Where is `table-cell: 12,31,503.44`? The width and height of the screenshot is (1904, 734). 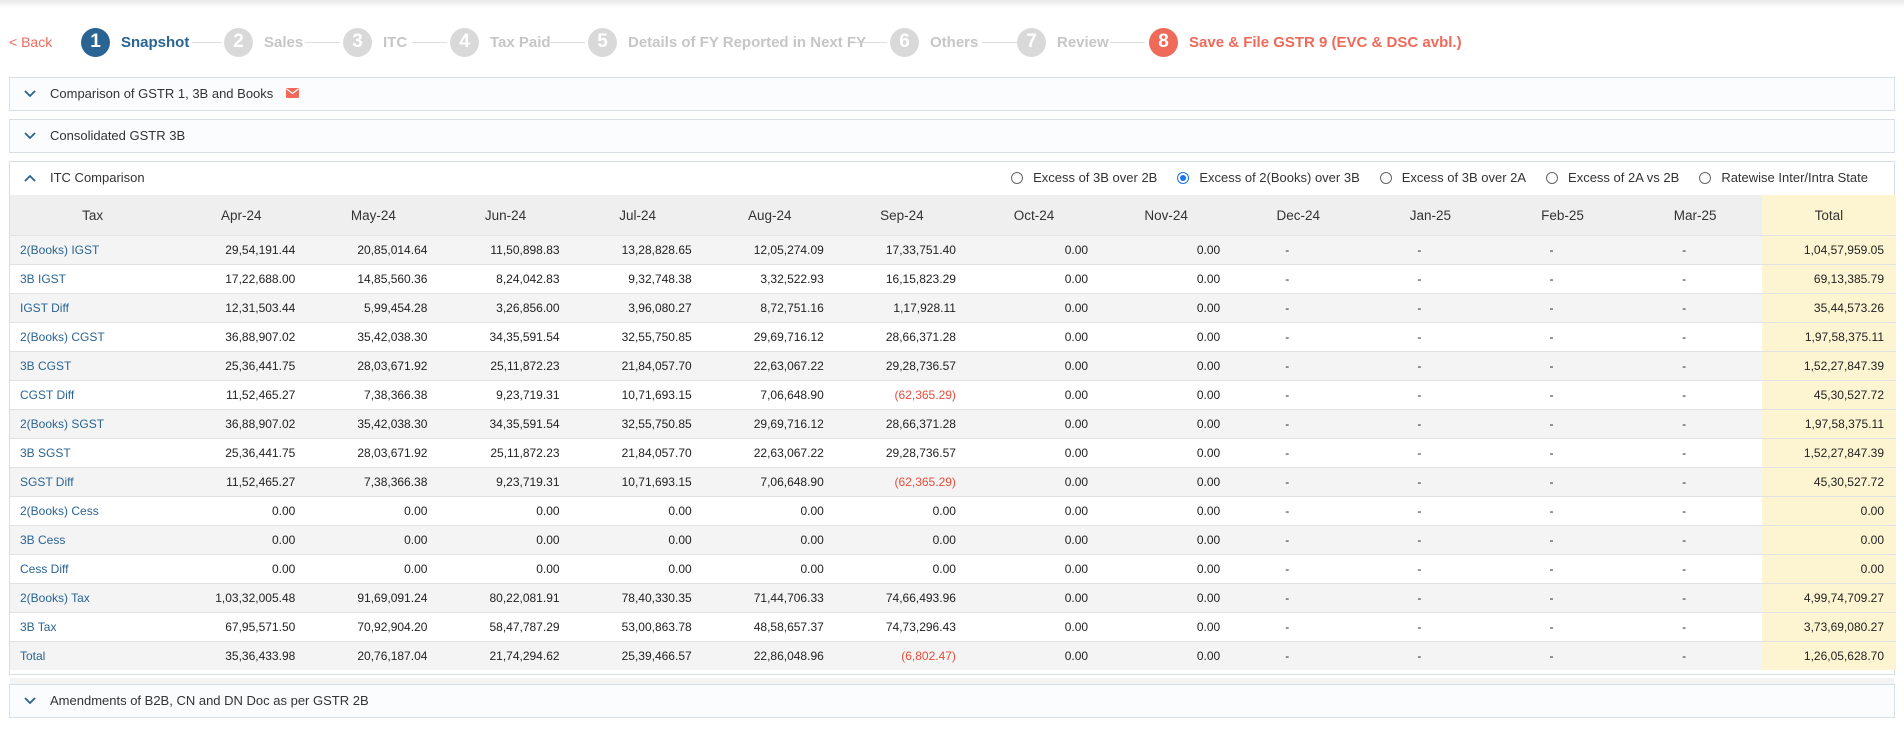 table-cell: 12,31,503.44 is located at coordinates (241, 308).